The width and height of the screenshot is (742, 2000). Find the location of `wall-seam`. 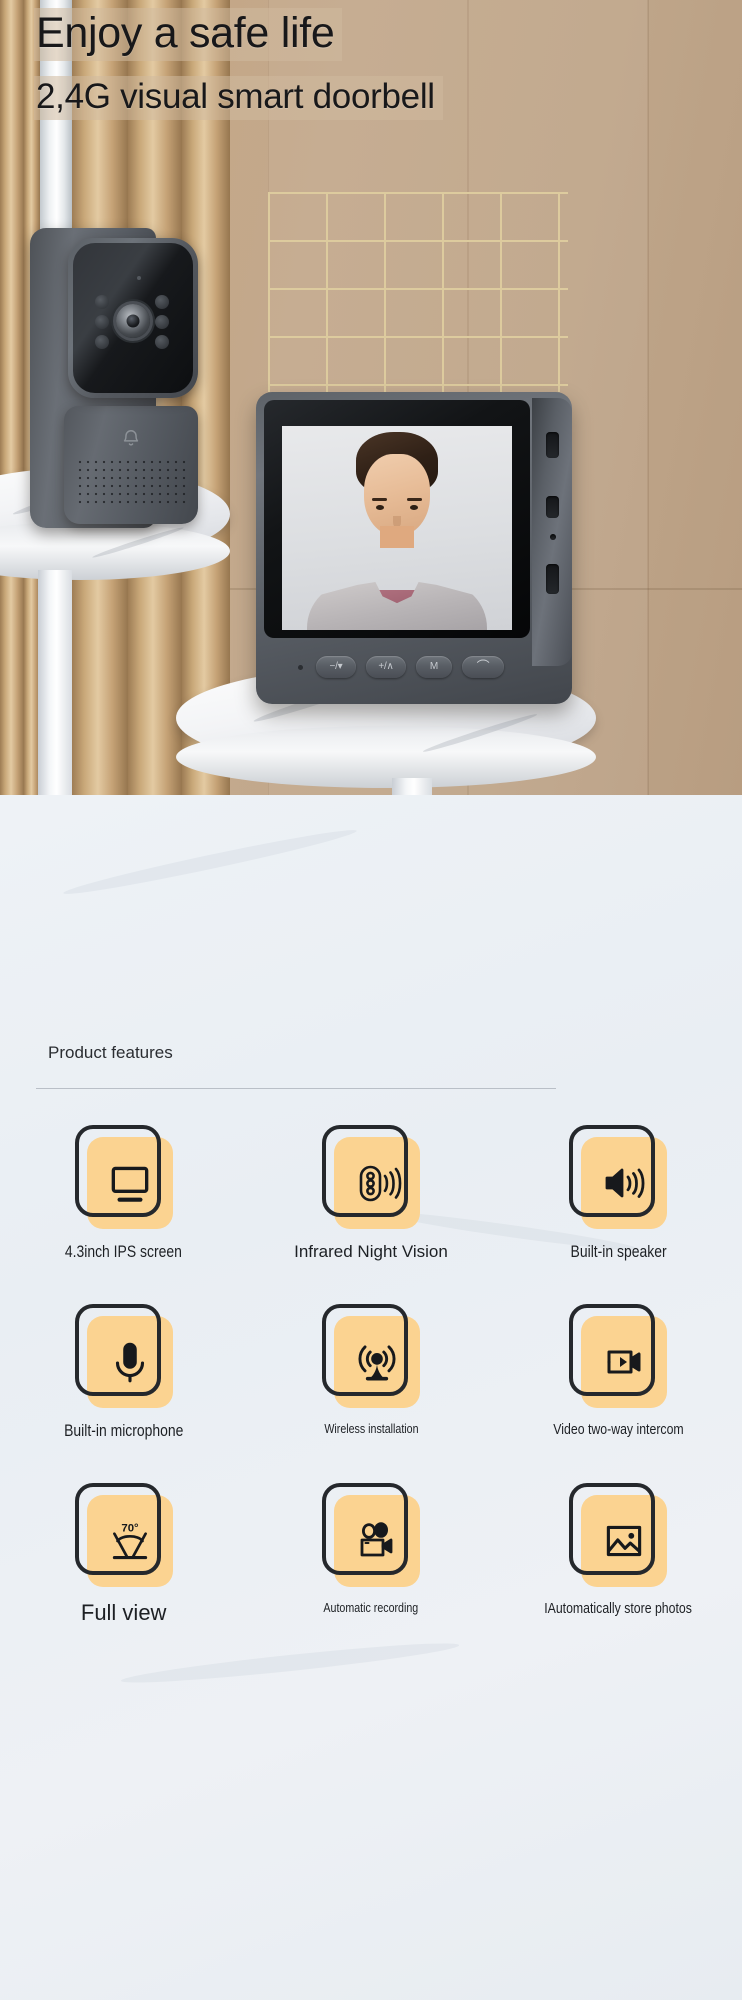

wall-seam is located at coordinates (648, 397).